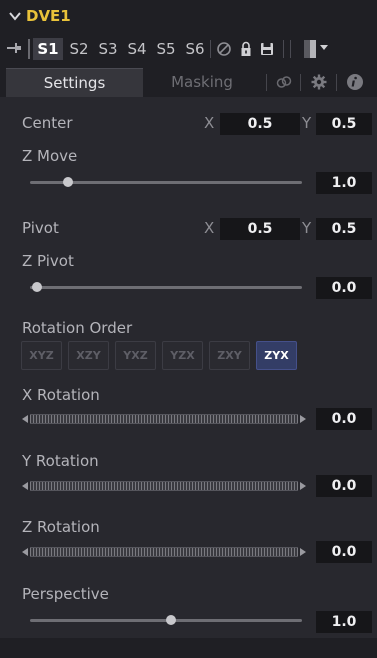  Describe the element at coordinates (319, 82) in the screenshot. I see `gear-icon` at that location.